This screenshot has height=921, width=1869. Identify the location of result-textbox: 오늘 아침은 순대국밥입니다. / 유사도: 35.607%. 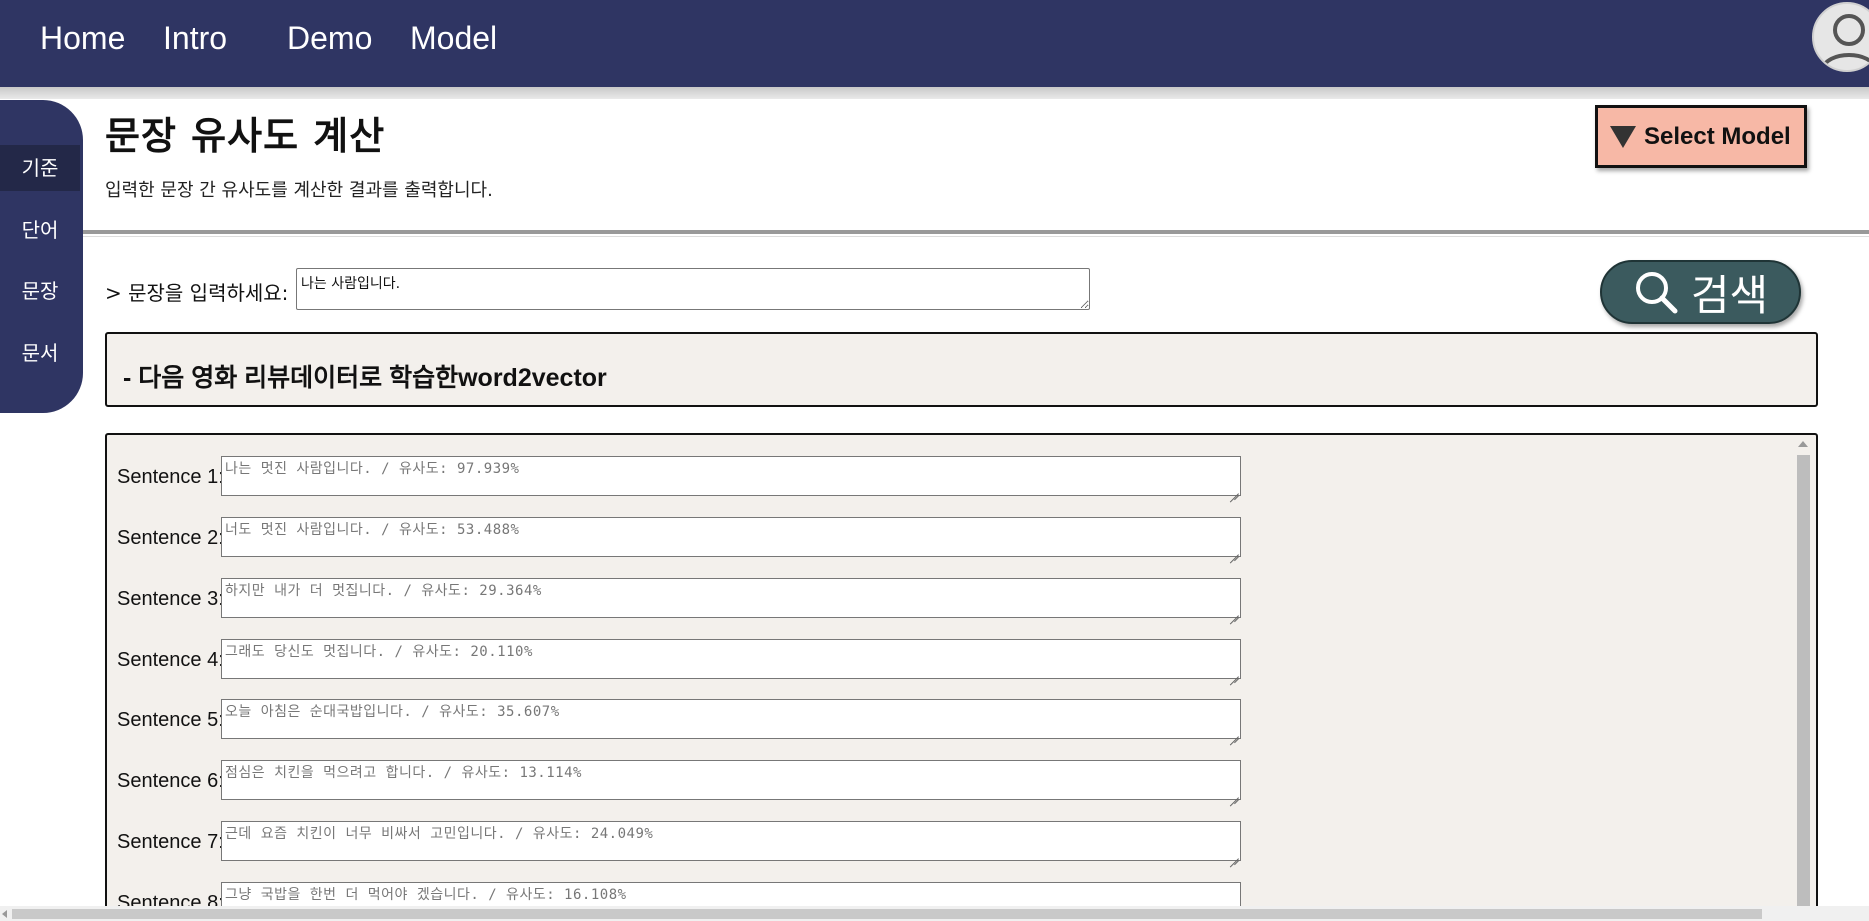
(731, 719).